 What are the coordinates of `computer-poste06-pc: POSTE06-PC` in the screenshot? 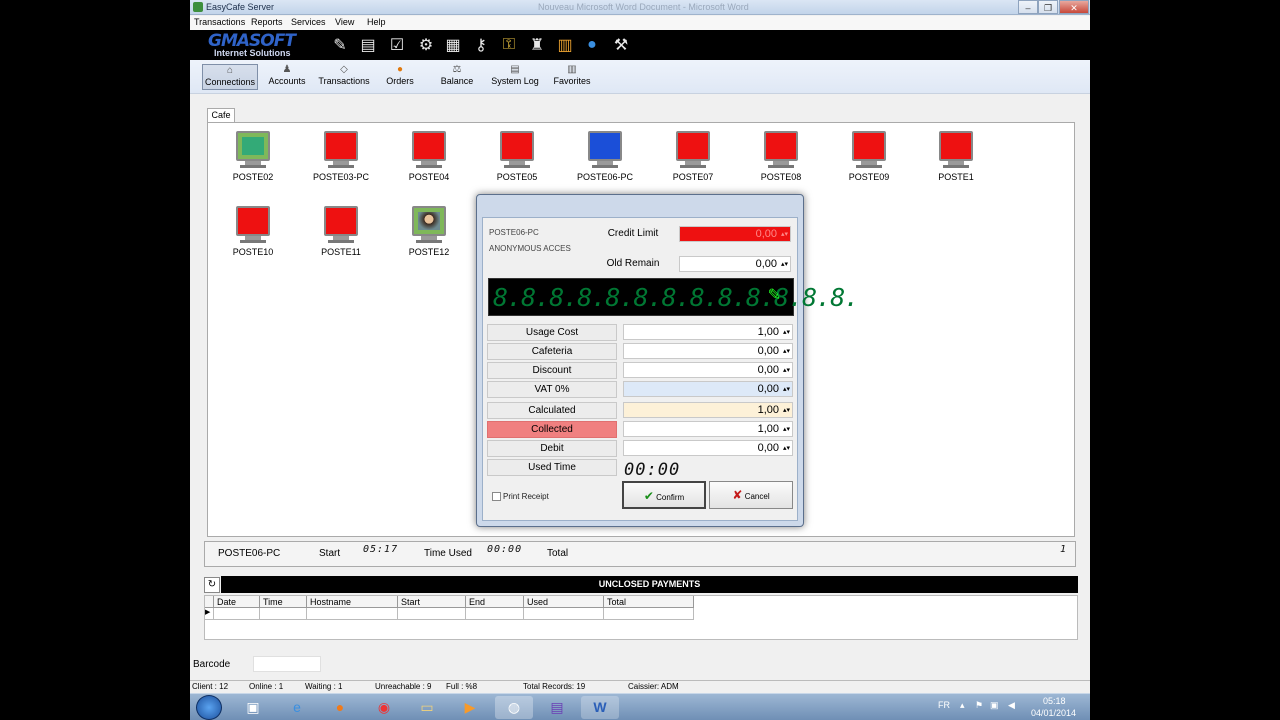 It's located at (605, 156).